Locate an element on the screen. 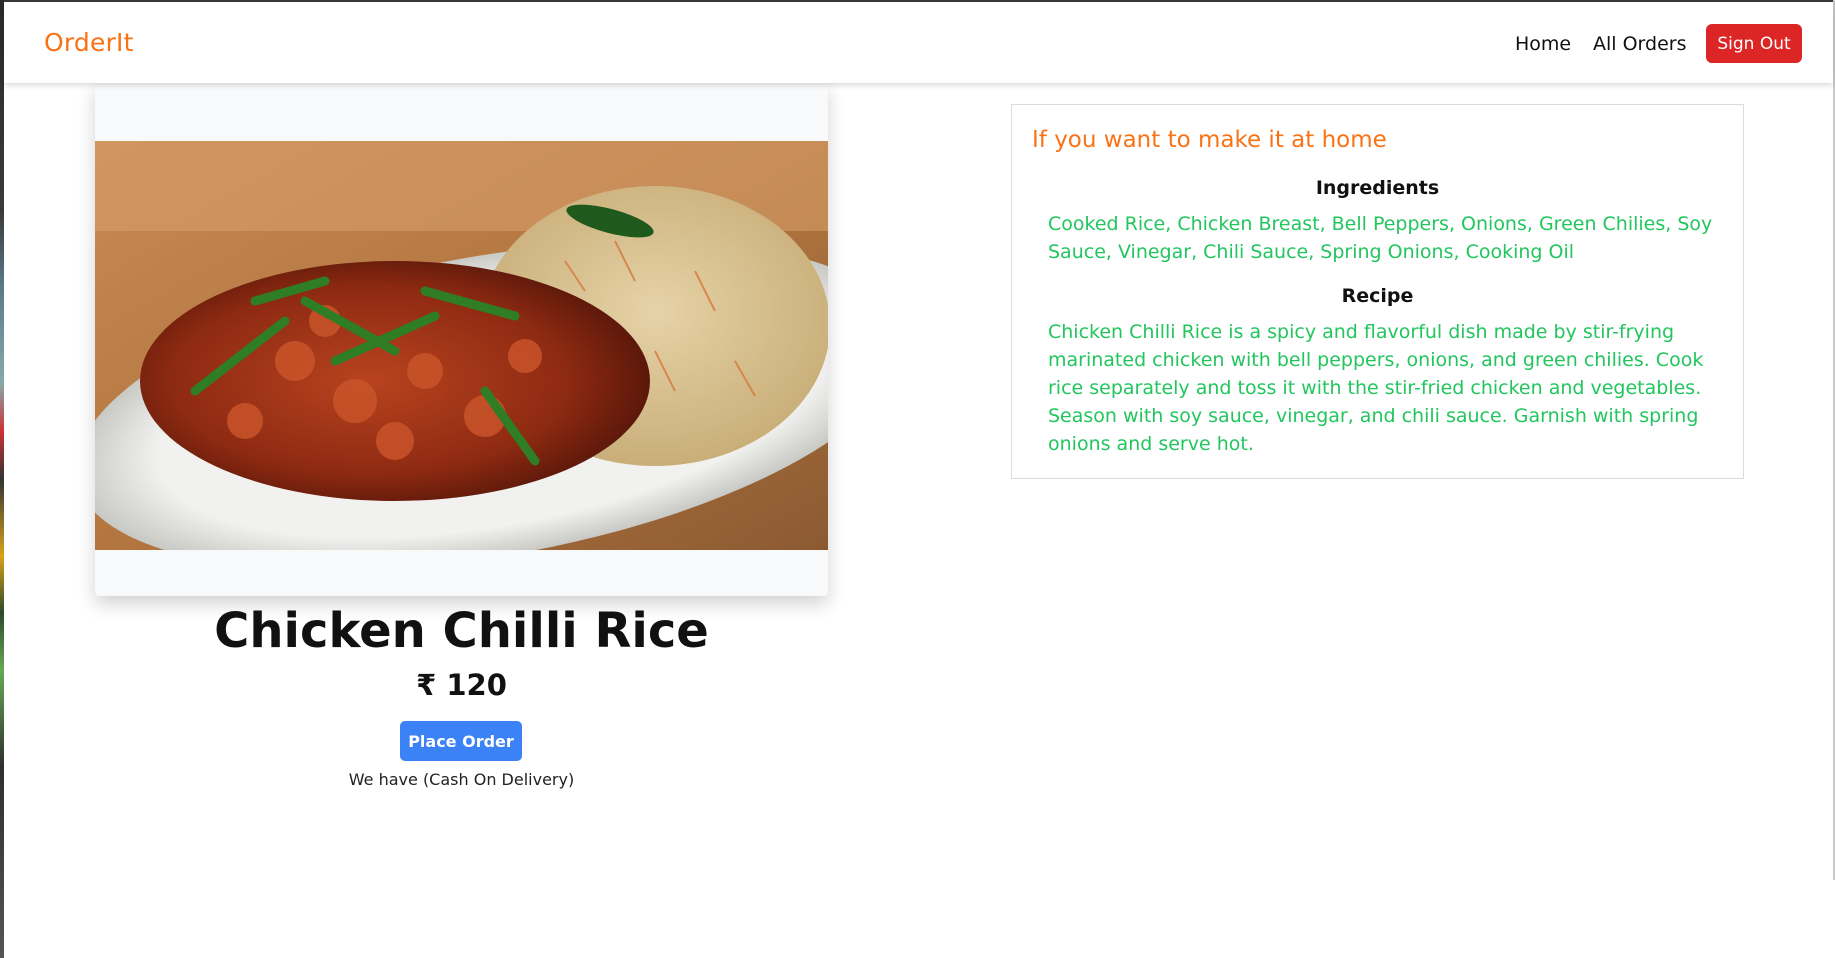 This screenshot has height=958, width=1835. place-order-button: Place Order is located at coordinates (461, 741).